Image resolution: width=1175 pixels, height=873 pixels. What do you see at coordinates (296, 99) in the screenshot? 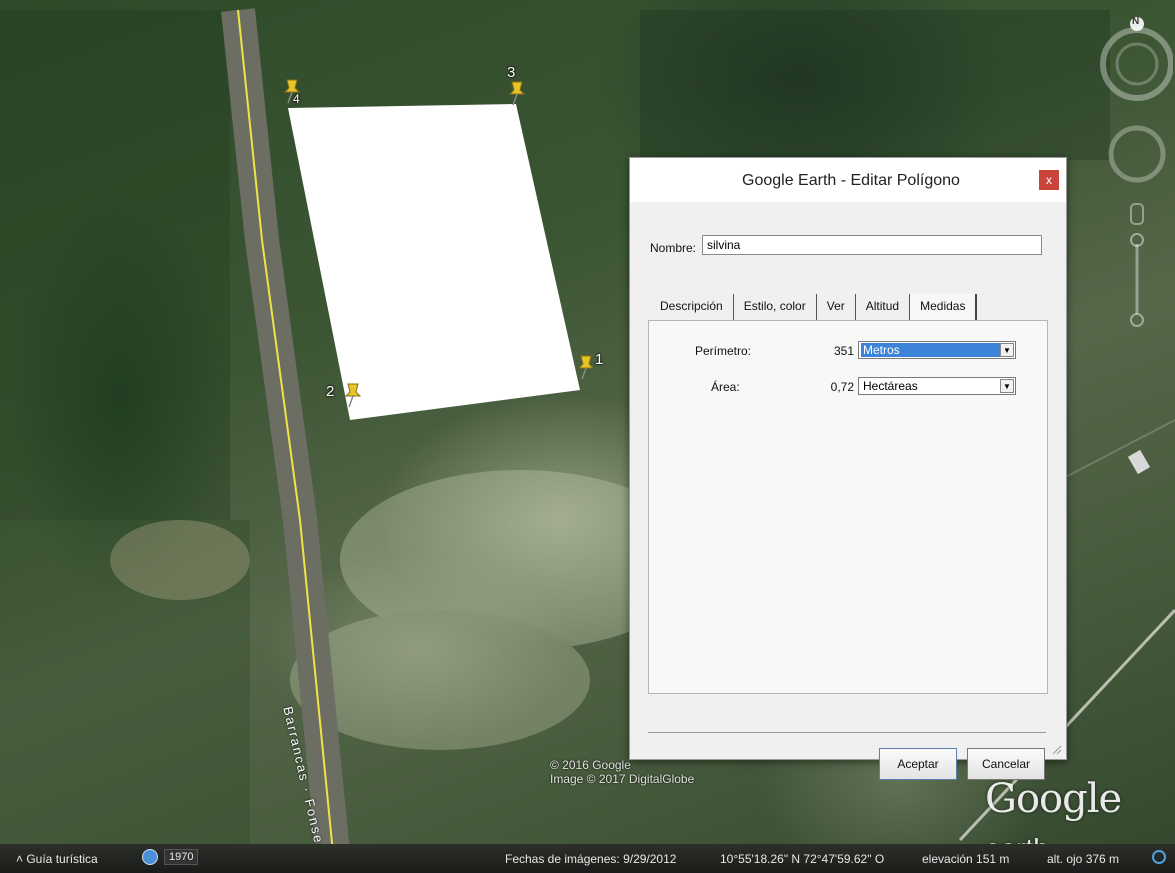
I see `vertex-label: 4` at bounding box center [296, 99].